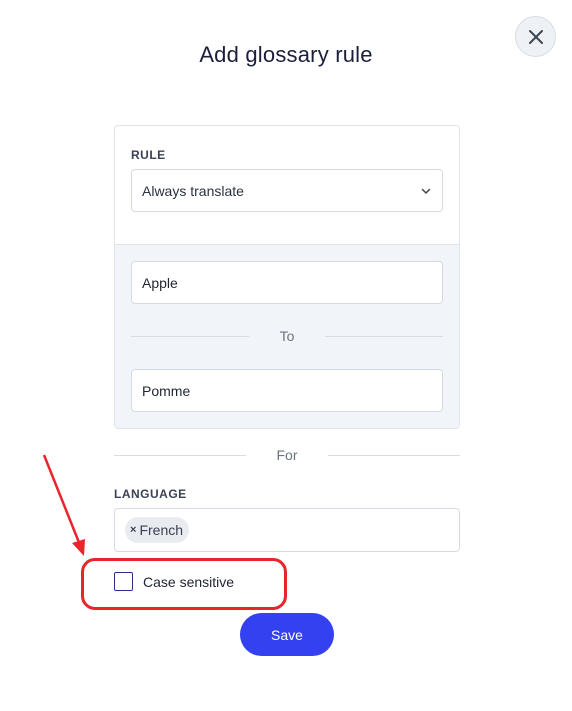 The height and width of the screenshot is (711, 572). What do you see at coordinates (148, 155) in the screenshot?
I see `rule-label: RULE` at bounding box center [148, 155].